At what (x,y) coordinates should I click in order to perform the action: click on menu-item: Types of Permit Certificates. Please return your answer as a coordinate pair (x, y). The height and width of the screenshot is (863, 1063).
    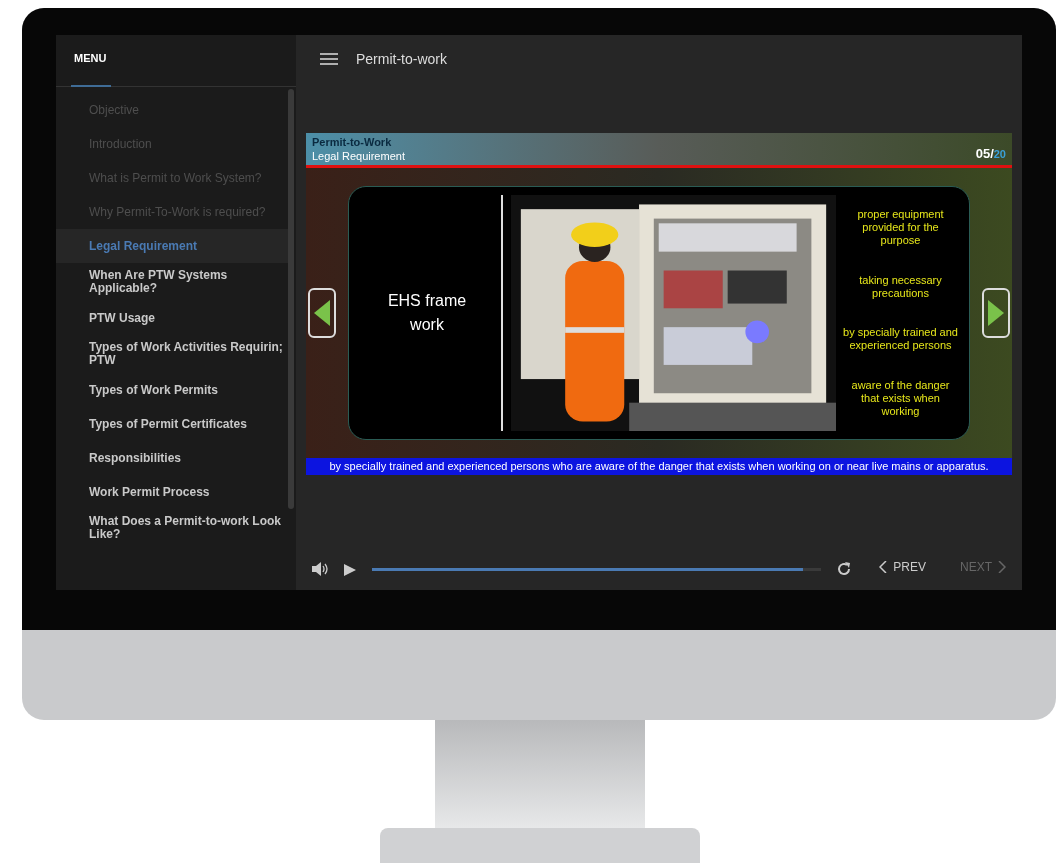
    Looking at the image, I should click on (172, 424).